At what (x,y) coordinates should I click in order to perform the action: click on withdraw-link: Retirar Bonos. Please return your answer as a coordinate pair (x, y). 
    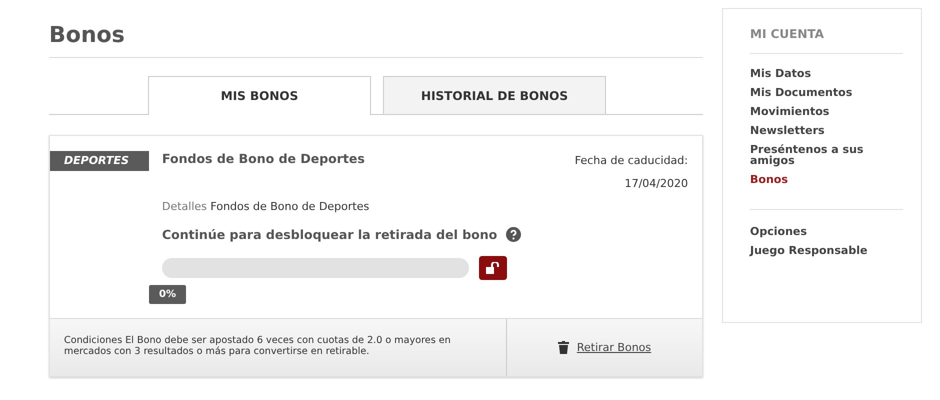
    Looking at the image, I should click on (614, 347).